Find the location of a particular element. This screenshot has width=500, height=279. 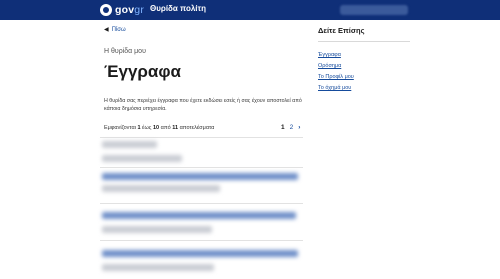

govgr-emblem-icon is located at coordinates (106, 10).